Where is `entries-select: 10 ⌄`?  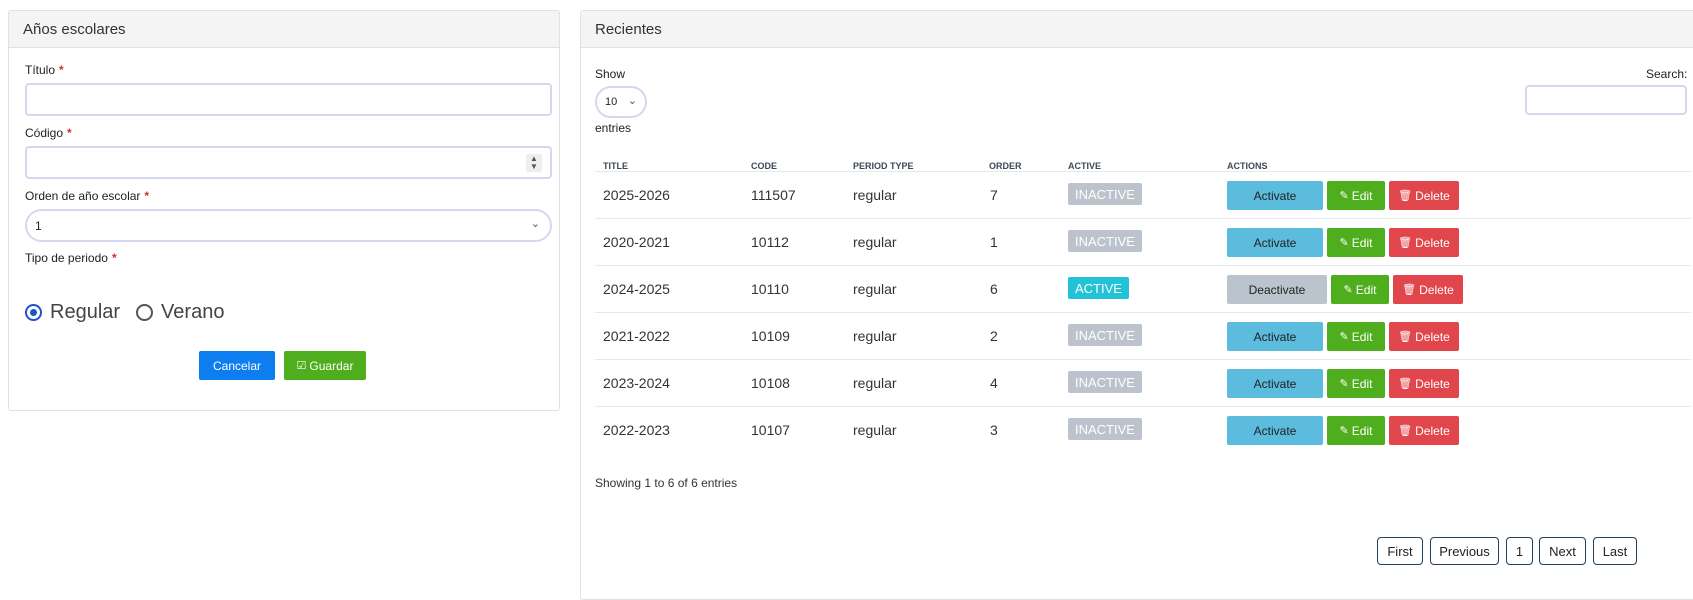 entries-select: 10 ⌄ is located at coordinates (621, 102).